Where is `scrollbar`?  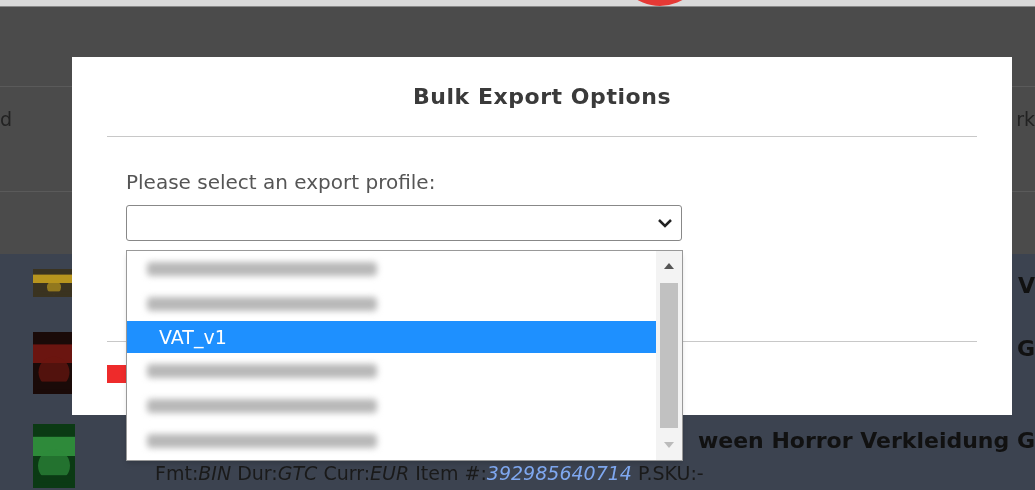
scrollbar is located at coordinates (669, 355).